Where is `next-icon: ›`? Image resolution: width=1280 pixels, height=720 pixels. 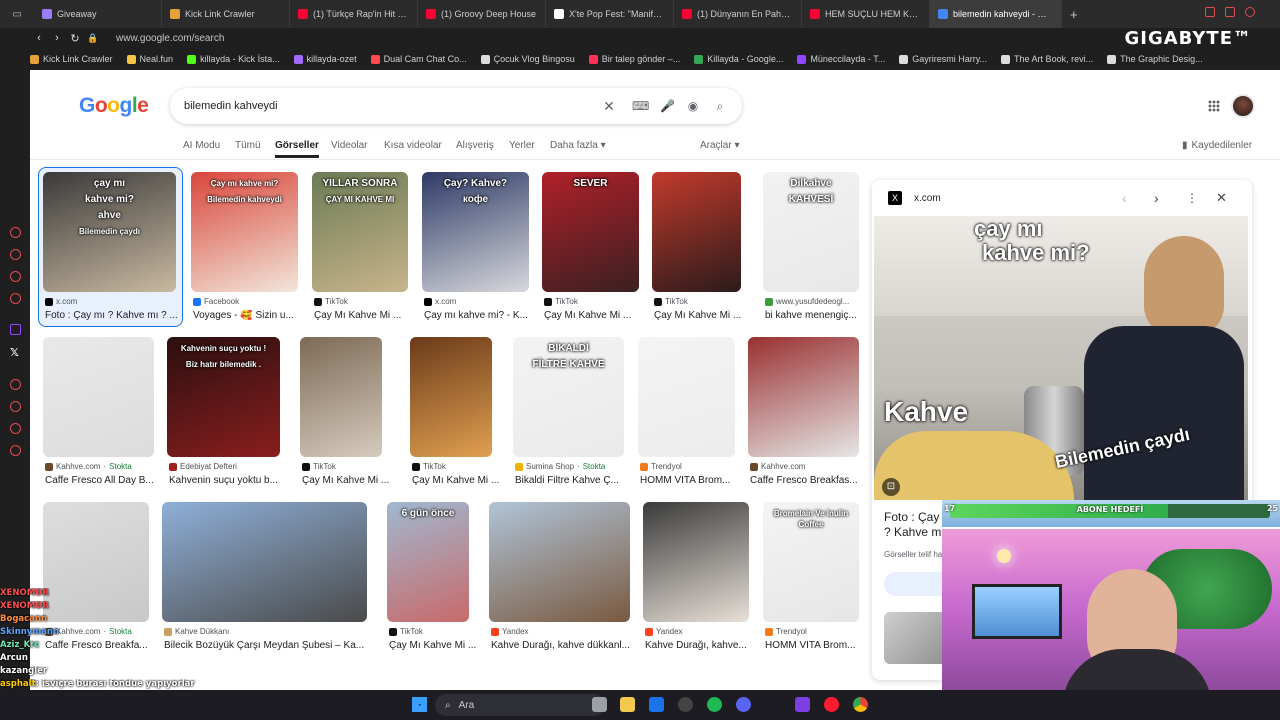
next-icon: › is located at coordinates (1156, 198).